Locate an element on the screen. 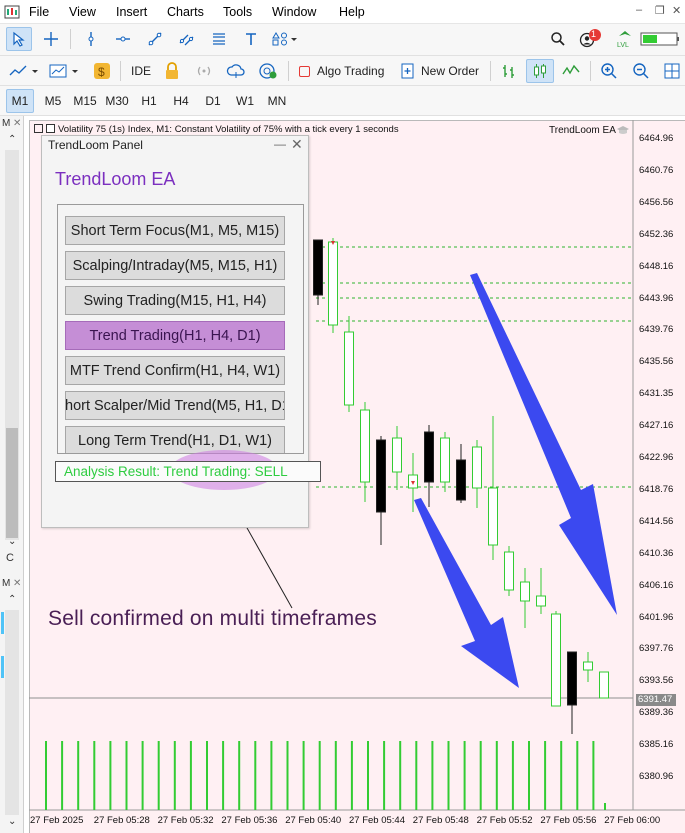  line-chart-icon is located at coordinates (571, 71).